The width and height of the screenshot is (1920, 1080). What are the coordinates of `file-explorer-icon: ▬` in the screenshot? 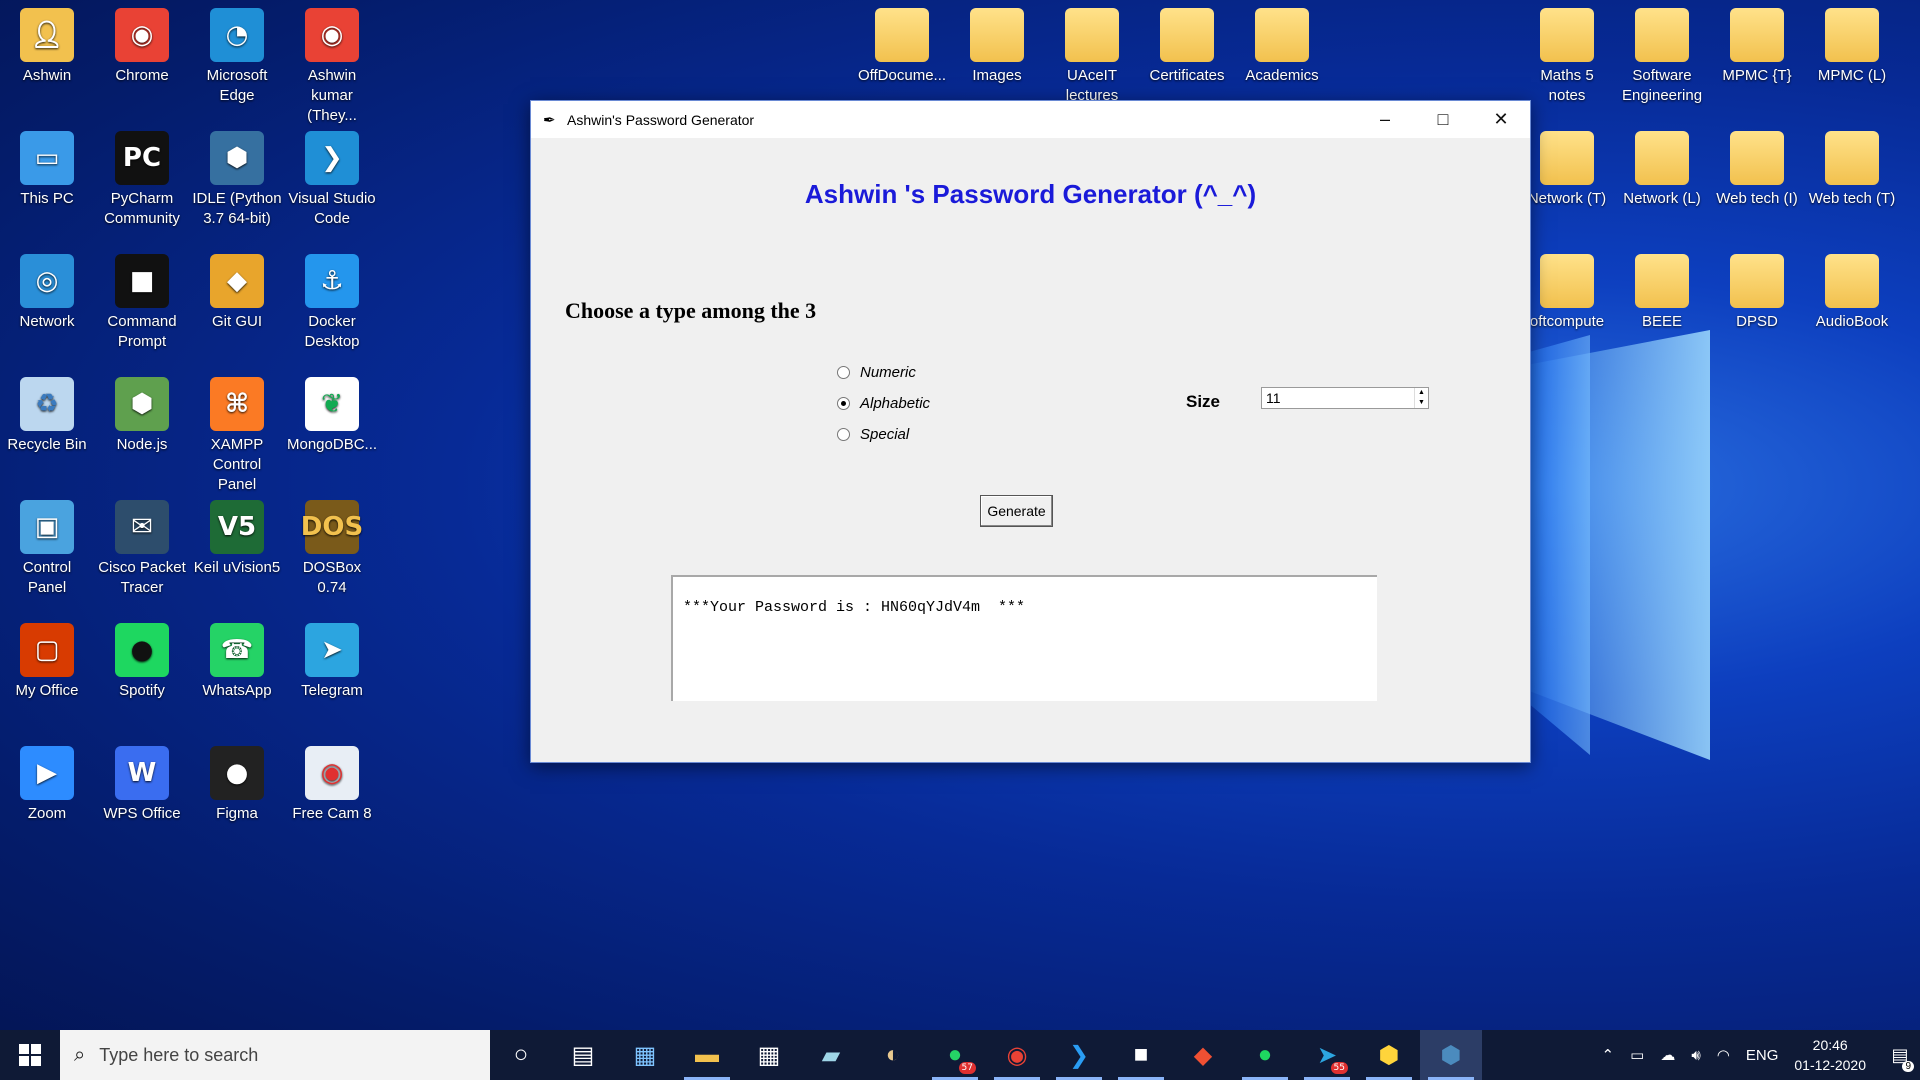 It's located at (707, 1055).